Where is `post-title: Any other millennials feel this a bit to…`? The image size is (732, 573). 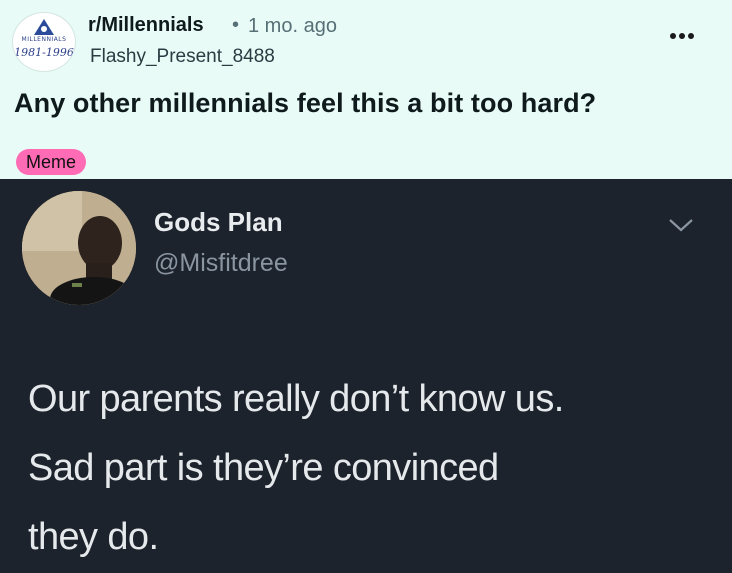
post-title: Any other millennials feel this a bit to… is located at coordinates (305, 103).